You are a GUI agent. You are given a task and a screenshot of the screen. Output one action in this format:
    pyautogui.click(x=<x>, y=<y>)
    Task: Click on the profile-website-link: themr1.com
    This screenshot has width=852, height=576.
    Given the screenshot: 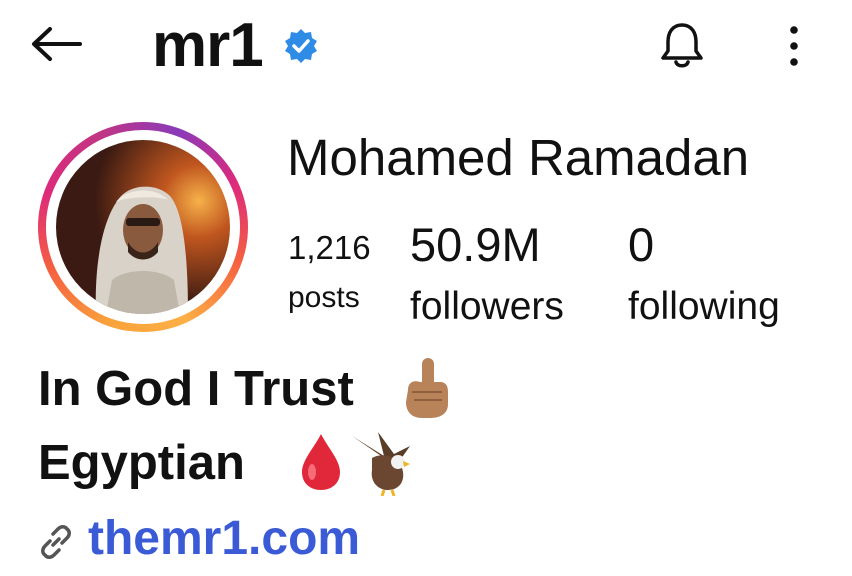 What is the action you would take?
    pyautogui.click(x=224, y=539)
    